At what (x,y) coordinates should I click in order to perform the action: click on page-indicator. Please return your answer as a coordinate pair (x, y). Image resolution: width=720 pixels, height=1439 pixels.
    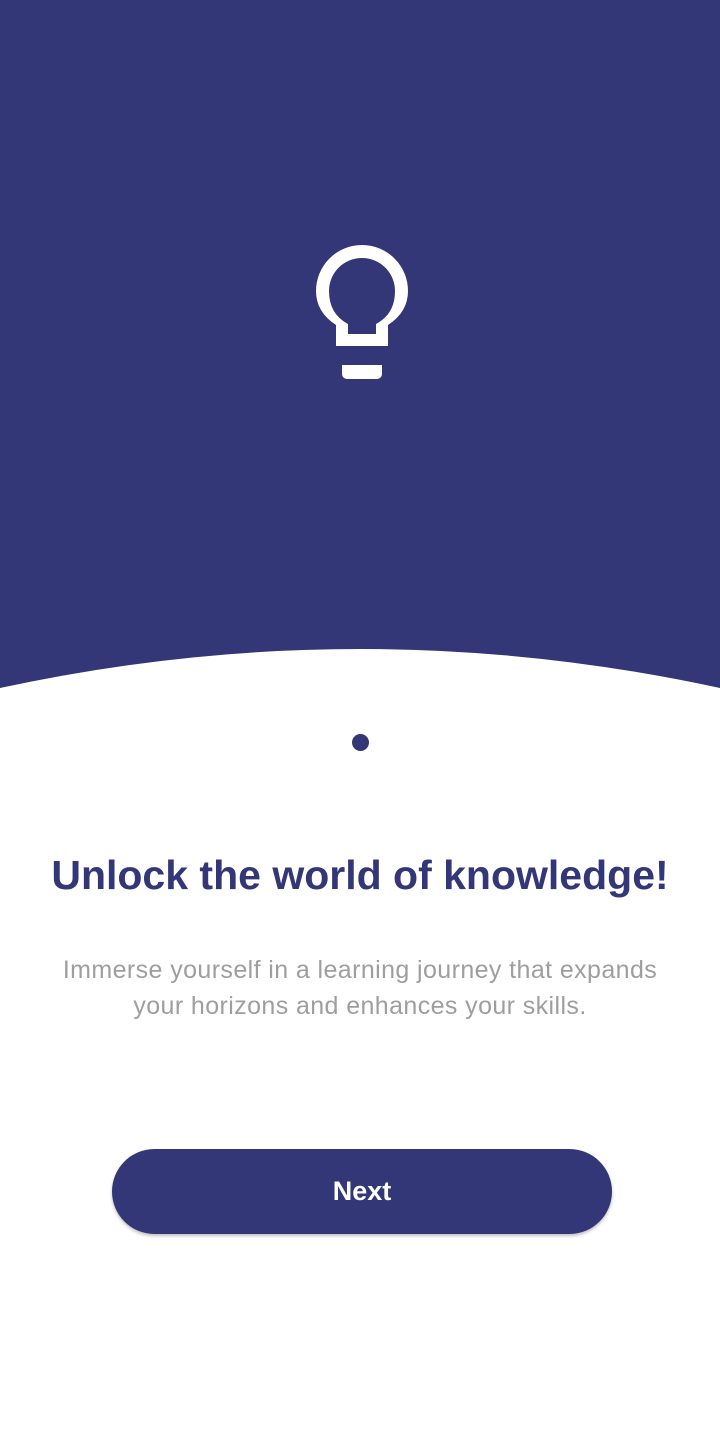
    Looking at the image, I should click on (360, 742).